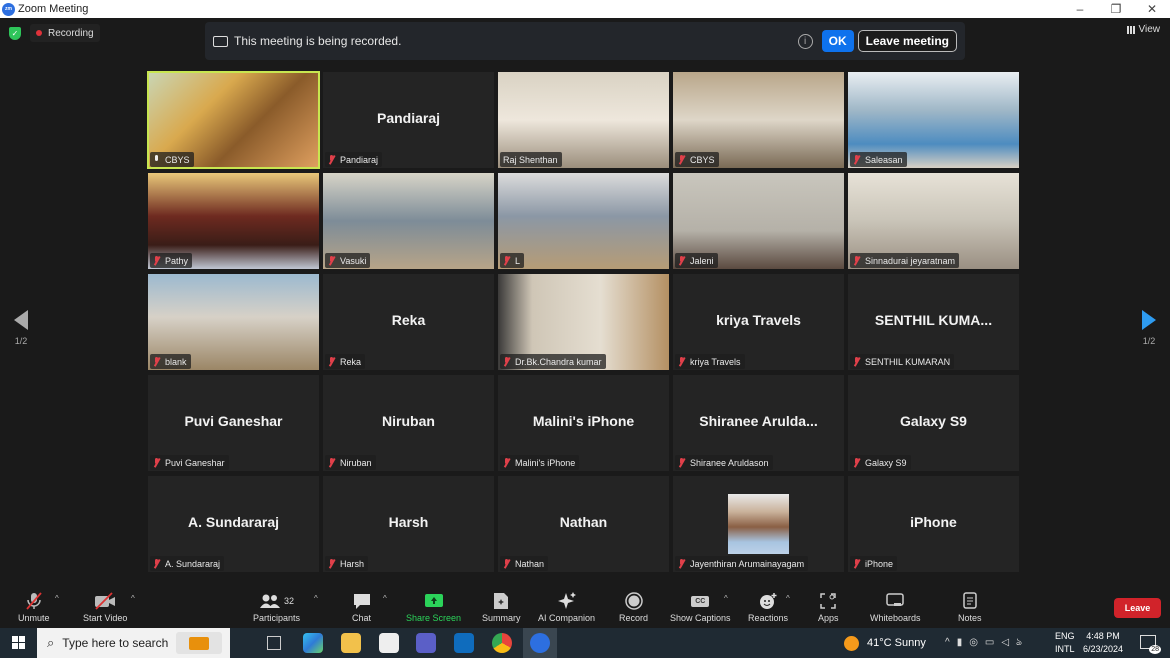 The height and width of the screenshot is (658, 1170). I want to click on participant-tile: kriya Travels kriya Travels, so click(758, 322).